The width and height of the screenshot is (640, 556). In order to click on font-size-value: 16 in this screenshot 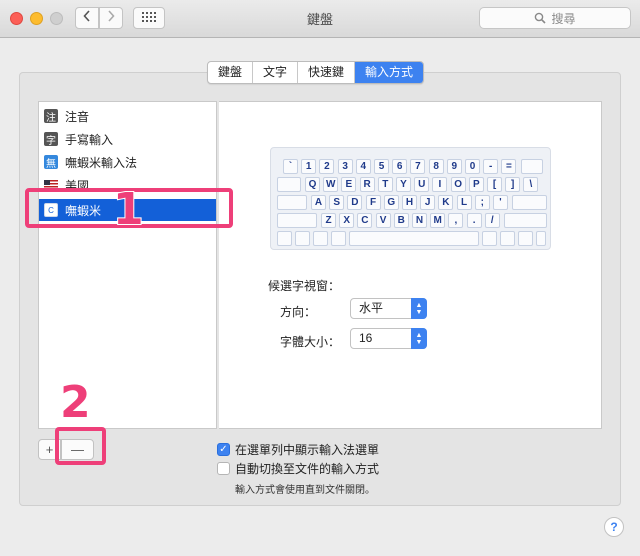, I will do `click(366, 338)`.